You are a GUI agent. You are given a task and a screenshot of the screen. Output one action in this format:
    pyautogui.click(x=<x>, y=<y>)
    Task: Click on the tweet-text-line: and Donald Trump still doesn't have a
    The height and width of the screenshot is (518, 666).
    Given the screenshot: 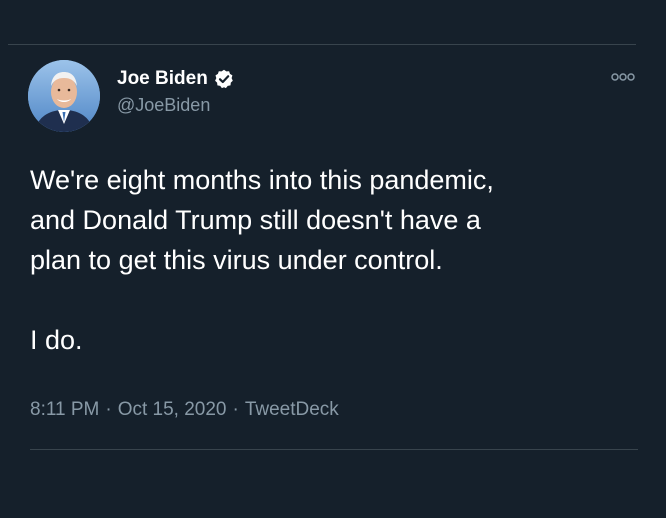 What is the action you would take?
    pyautogui.click(x=255, y=220)
    